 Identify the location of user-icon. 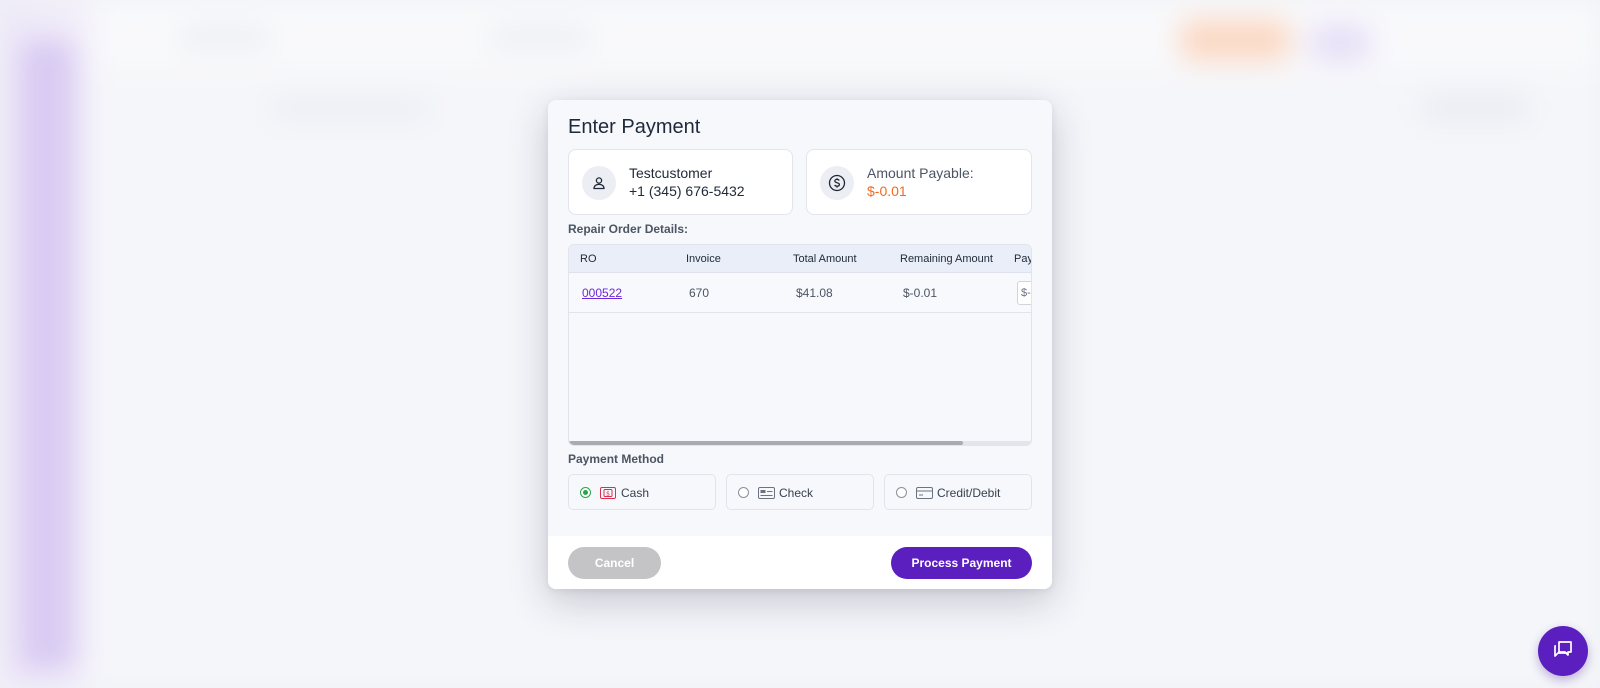
(599, 183).